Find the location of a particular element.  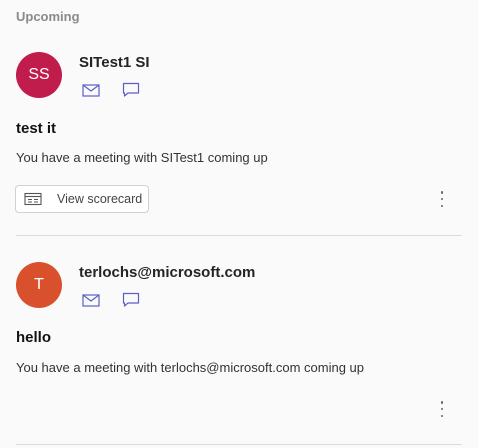

meeting-subject: hello is located at coordinates (34, 337).